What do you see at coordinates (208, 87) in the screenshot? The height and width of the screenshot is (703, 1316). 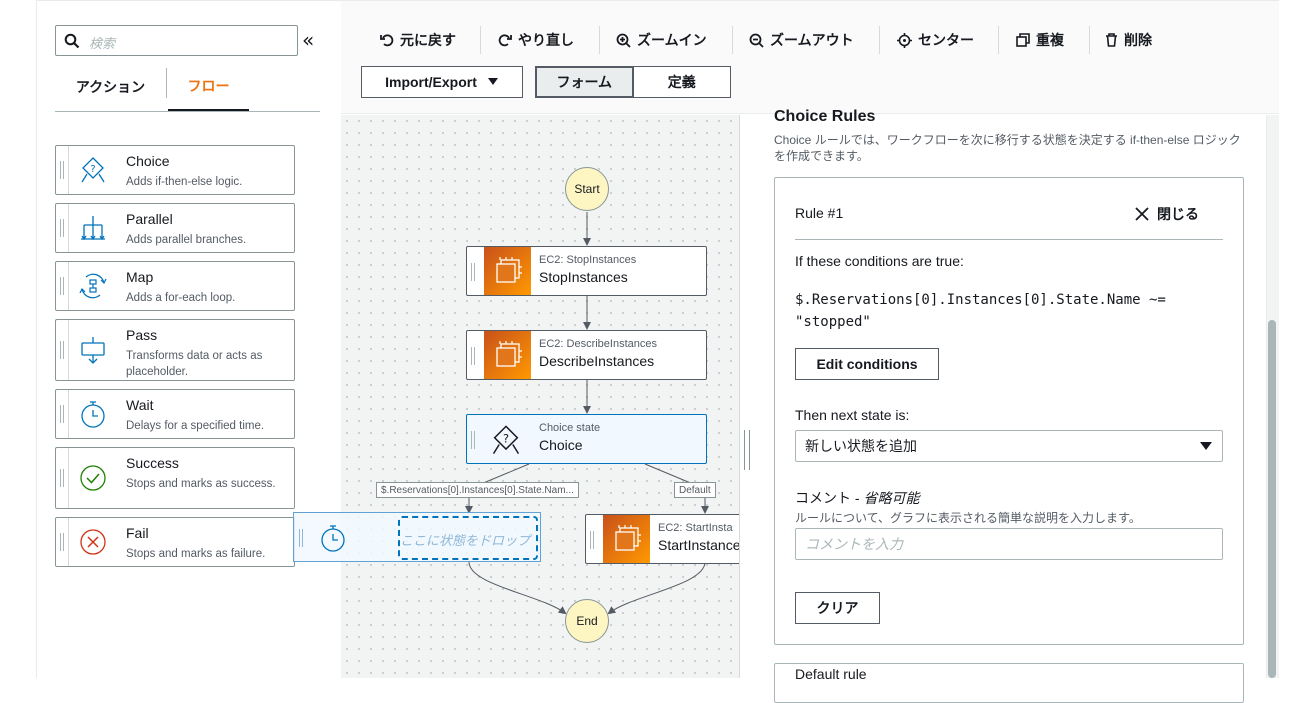 I see `tab-flow: フロー` at bounding box center [208, 87].